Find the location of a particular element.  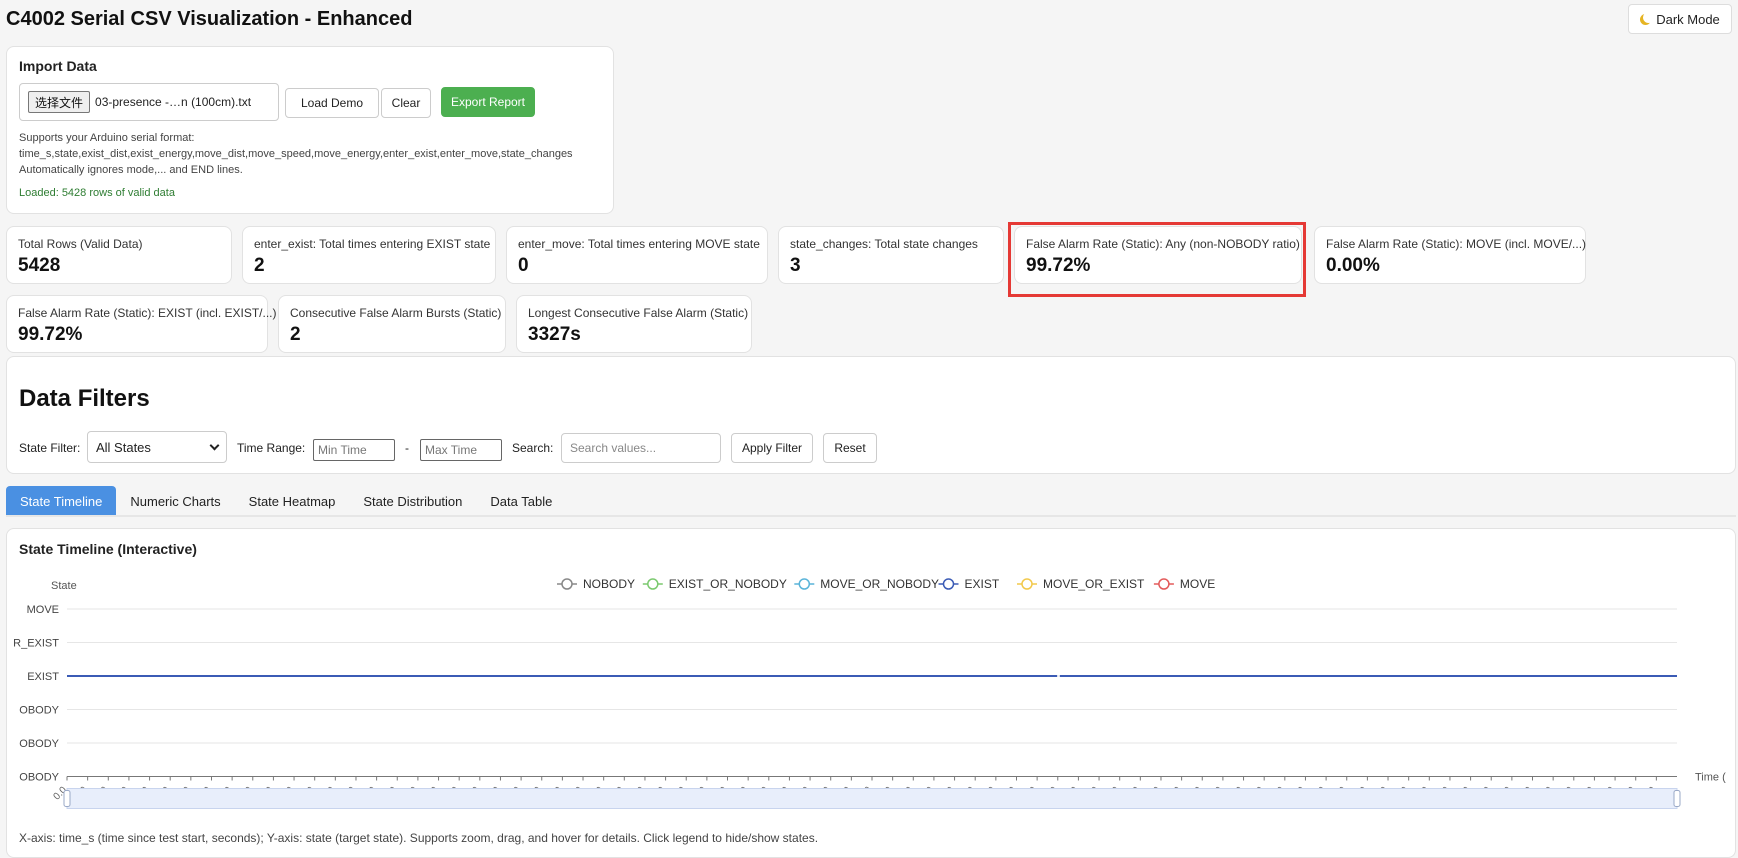

import-status: Loaded: 5428 rows of valid data is located at coordinates (97, 193).